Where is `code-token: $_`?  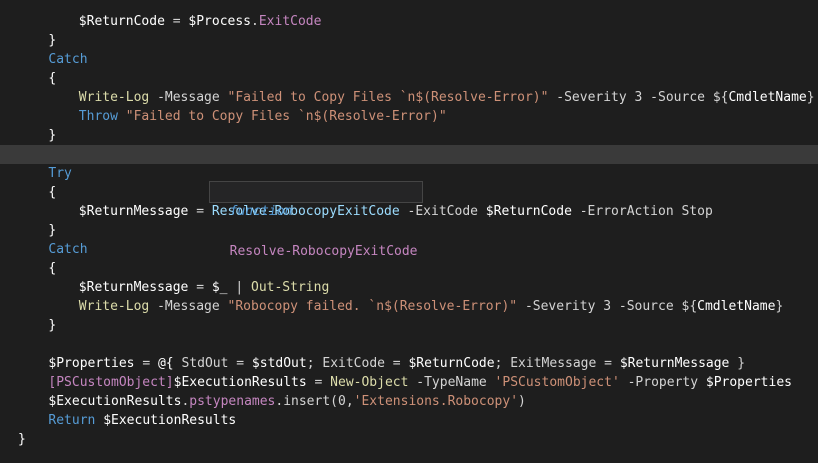
code-token: $_ is located at coordinates (219, 287).